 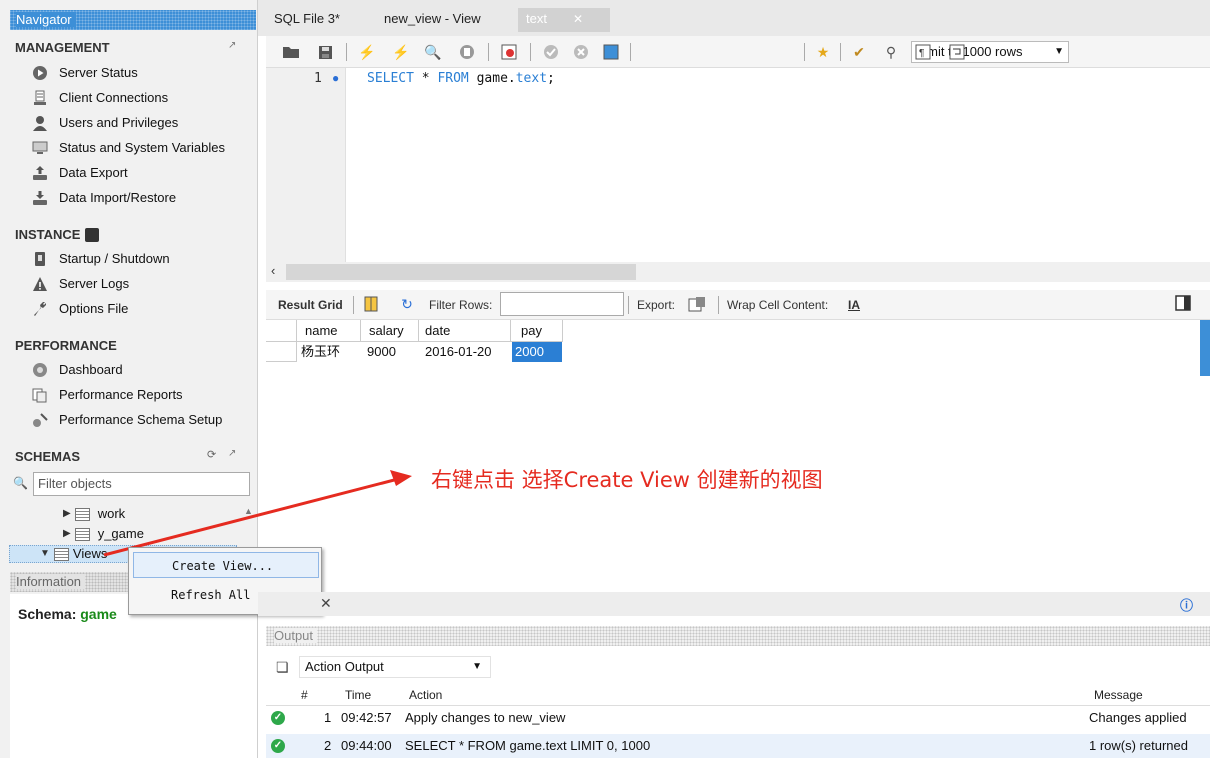 I want to click on output-col-action: Action, so click(x=426, y=695).